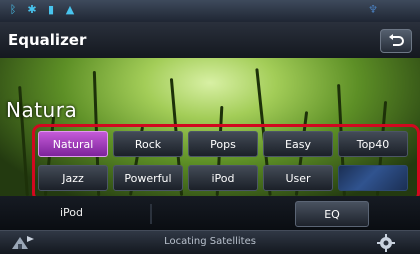  I want to click on bottom-bar: Locating Satellites, so click(210, 242).